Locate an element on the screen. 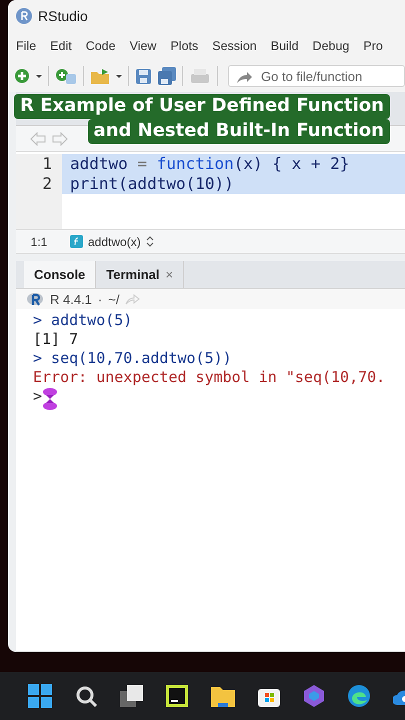 This screenshot has height=720, width=405. r-version: R 4.4.1 is located at coordinates (71, 299).